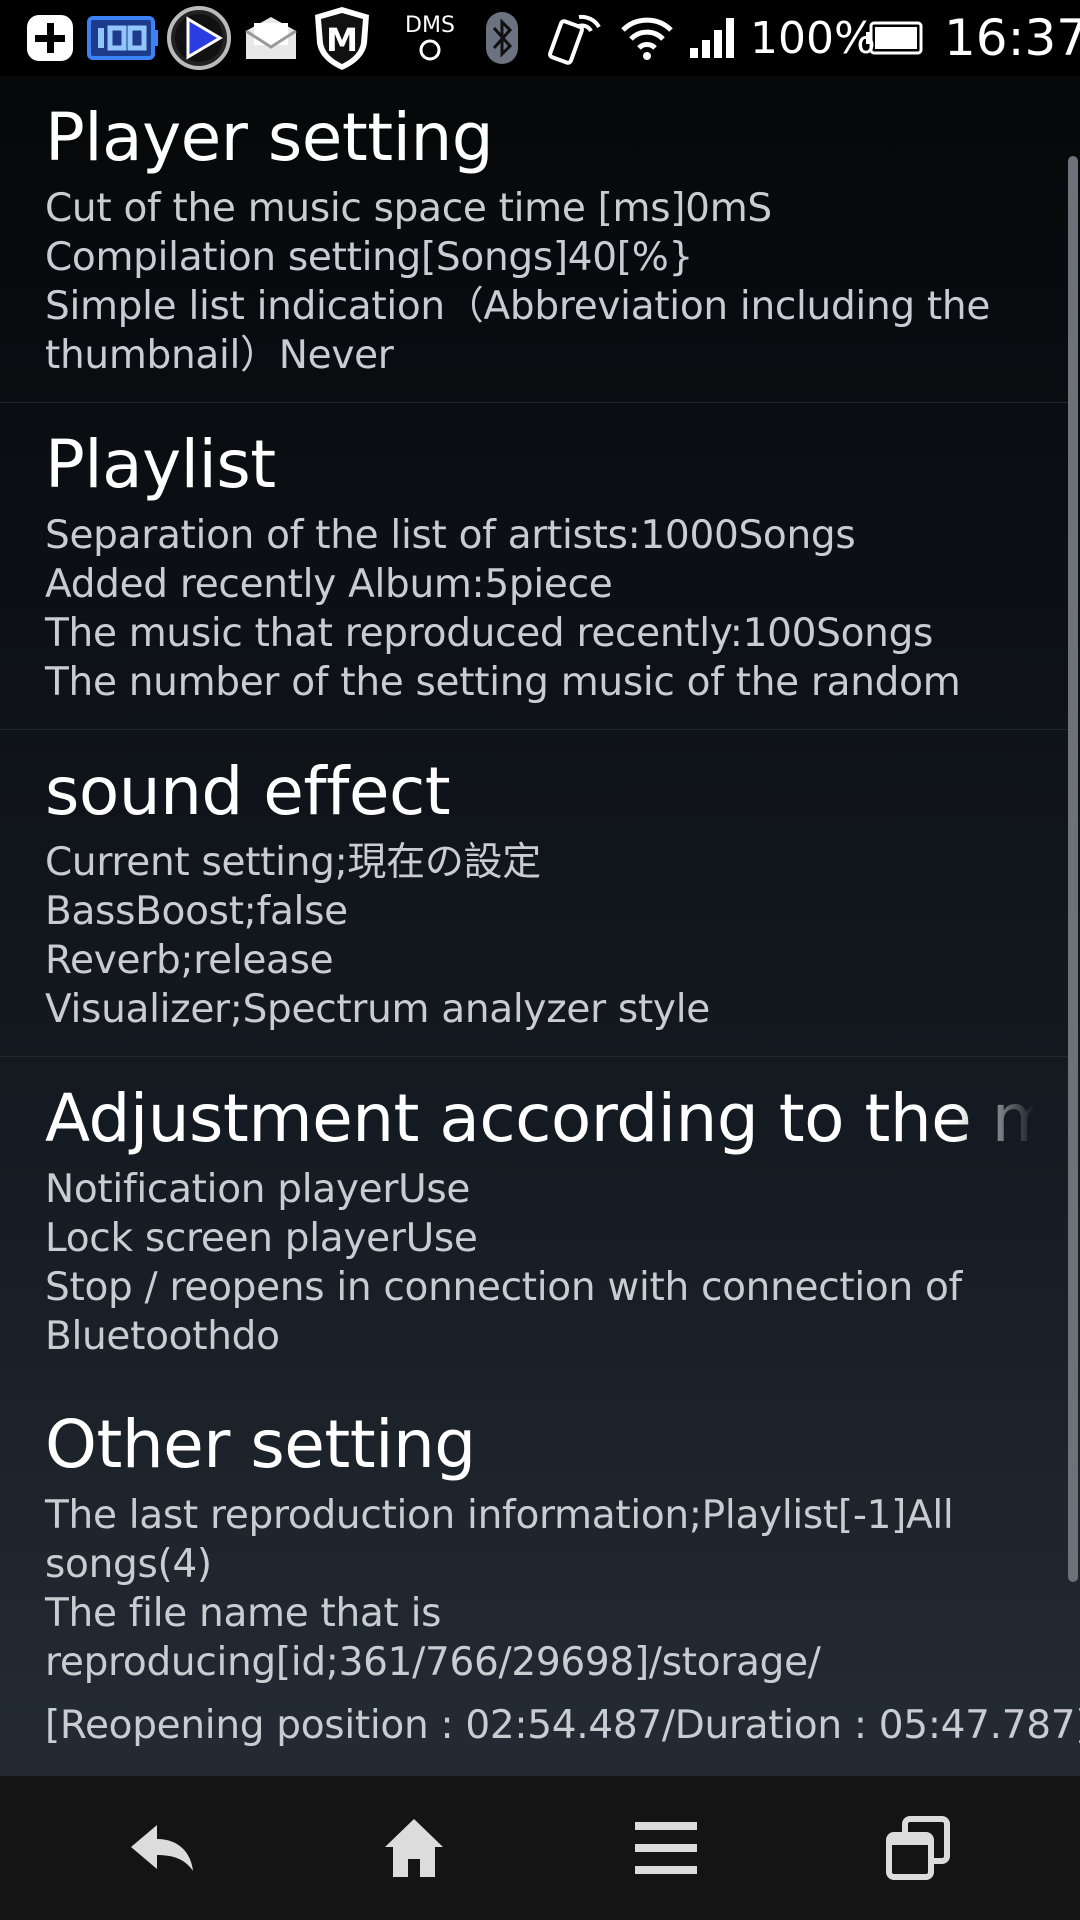 This screenshot has height=1920, width=1080. What do you see at coordinates (540, 38) in the screenshot?
I see `status-bar: M DMS 100% 16:37` at bounding box center [540, 38].